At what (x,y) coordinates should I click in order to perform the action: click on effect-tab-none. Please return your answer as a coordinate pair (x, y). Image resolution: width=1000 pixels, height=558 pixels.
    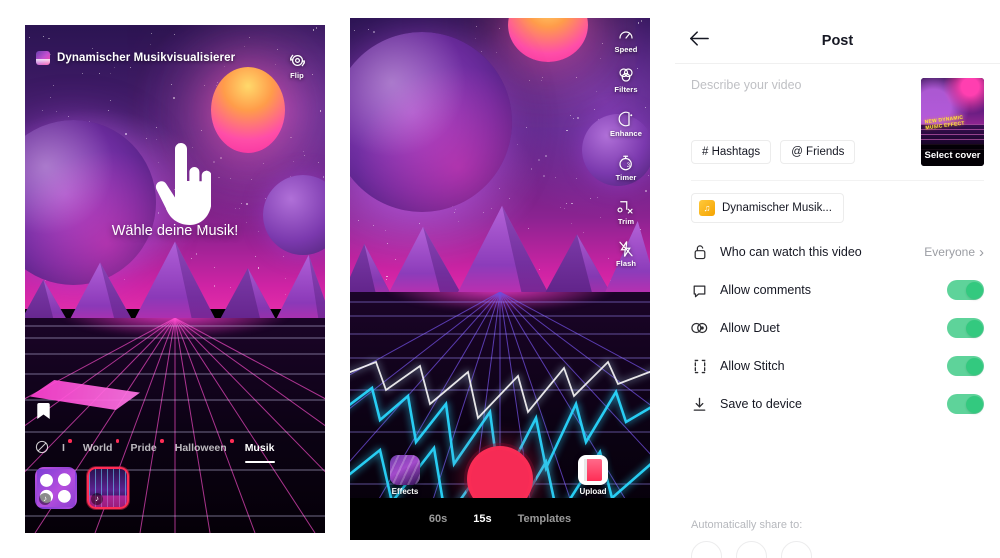
    Looking at the image, I should click on (43, 448).